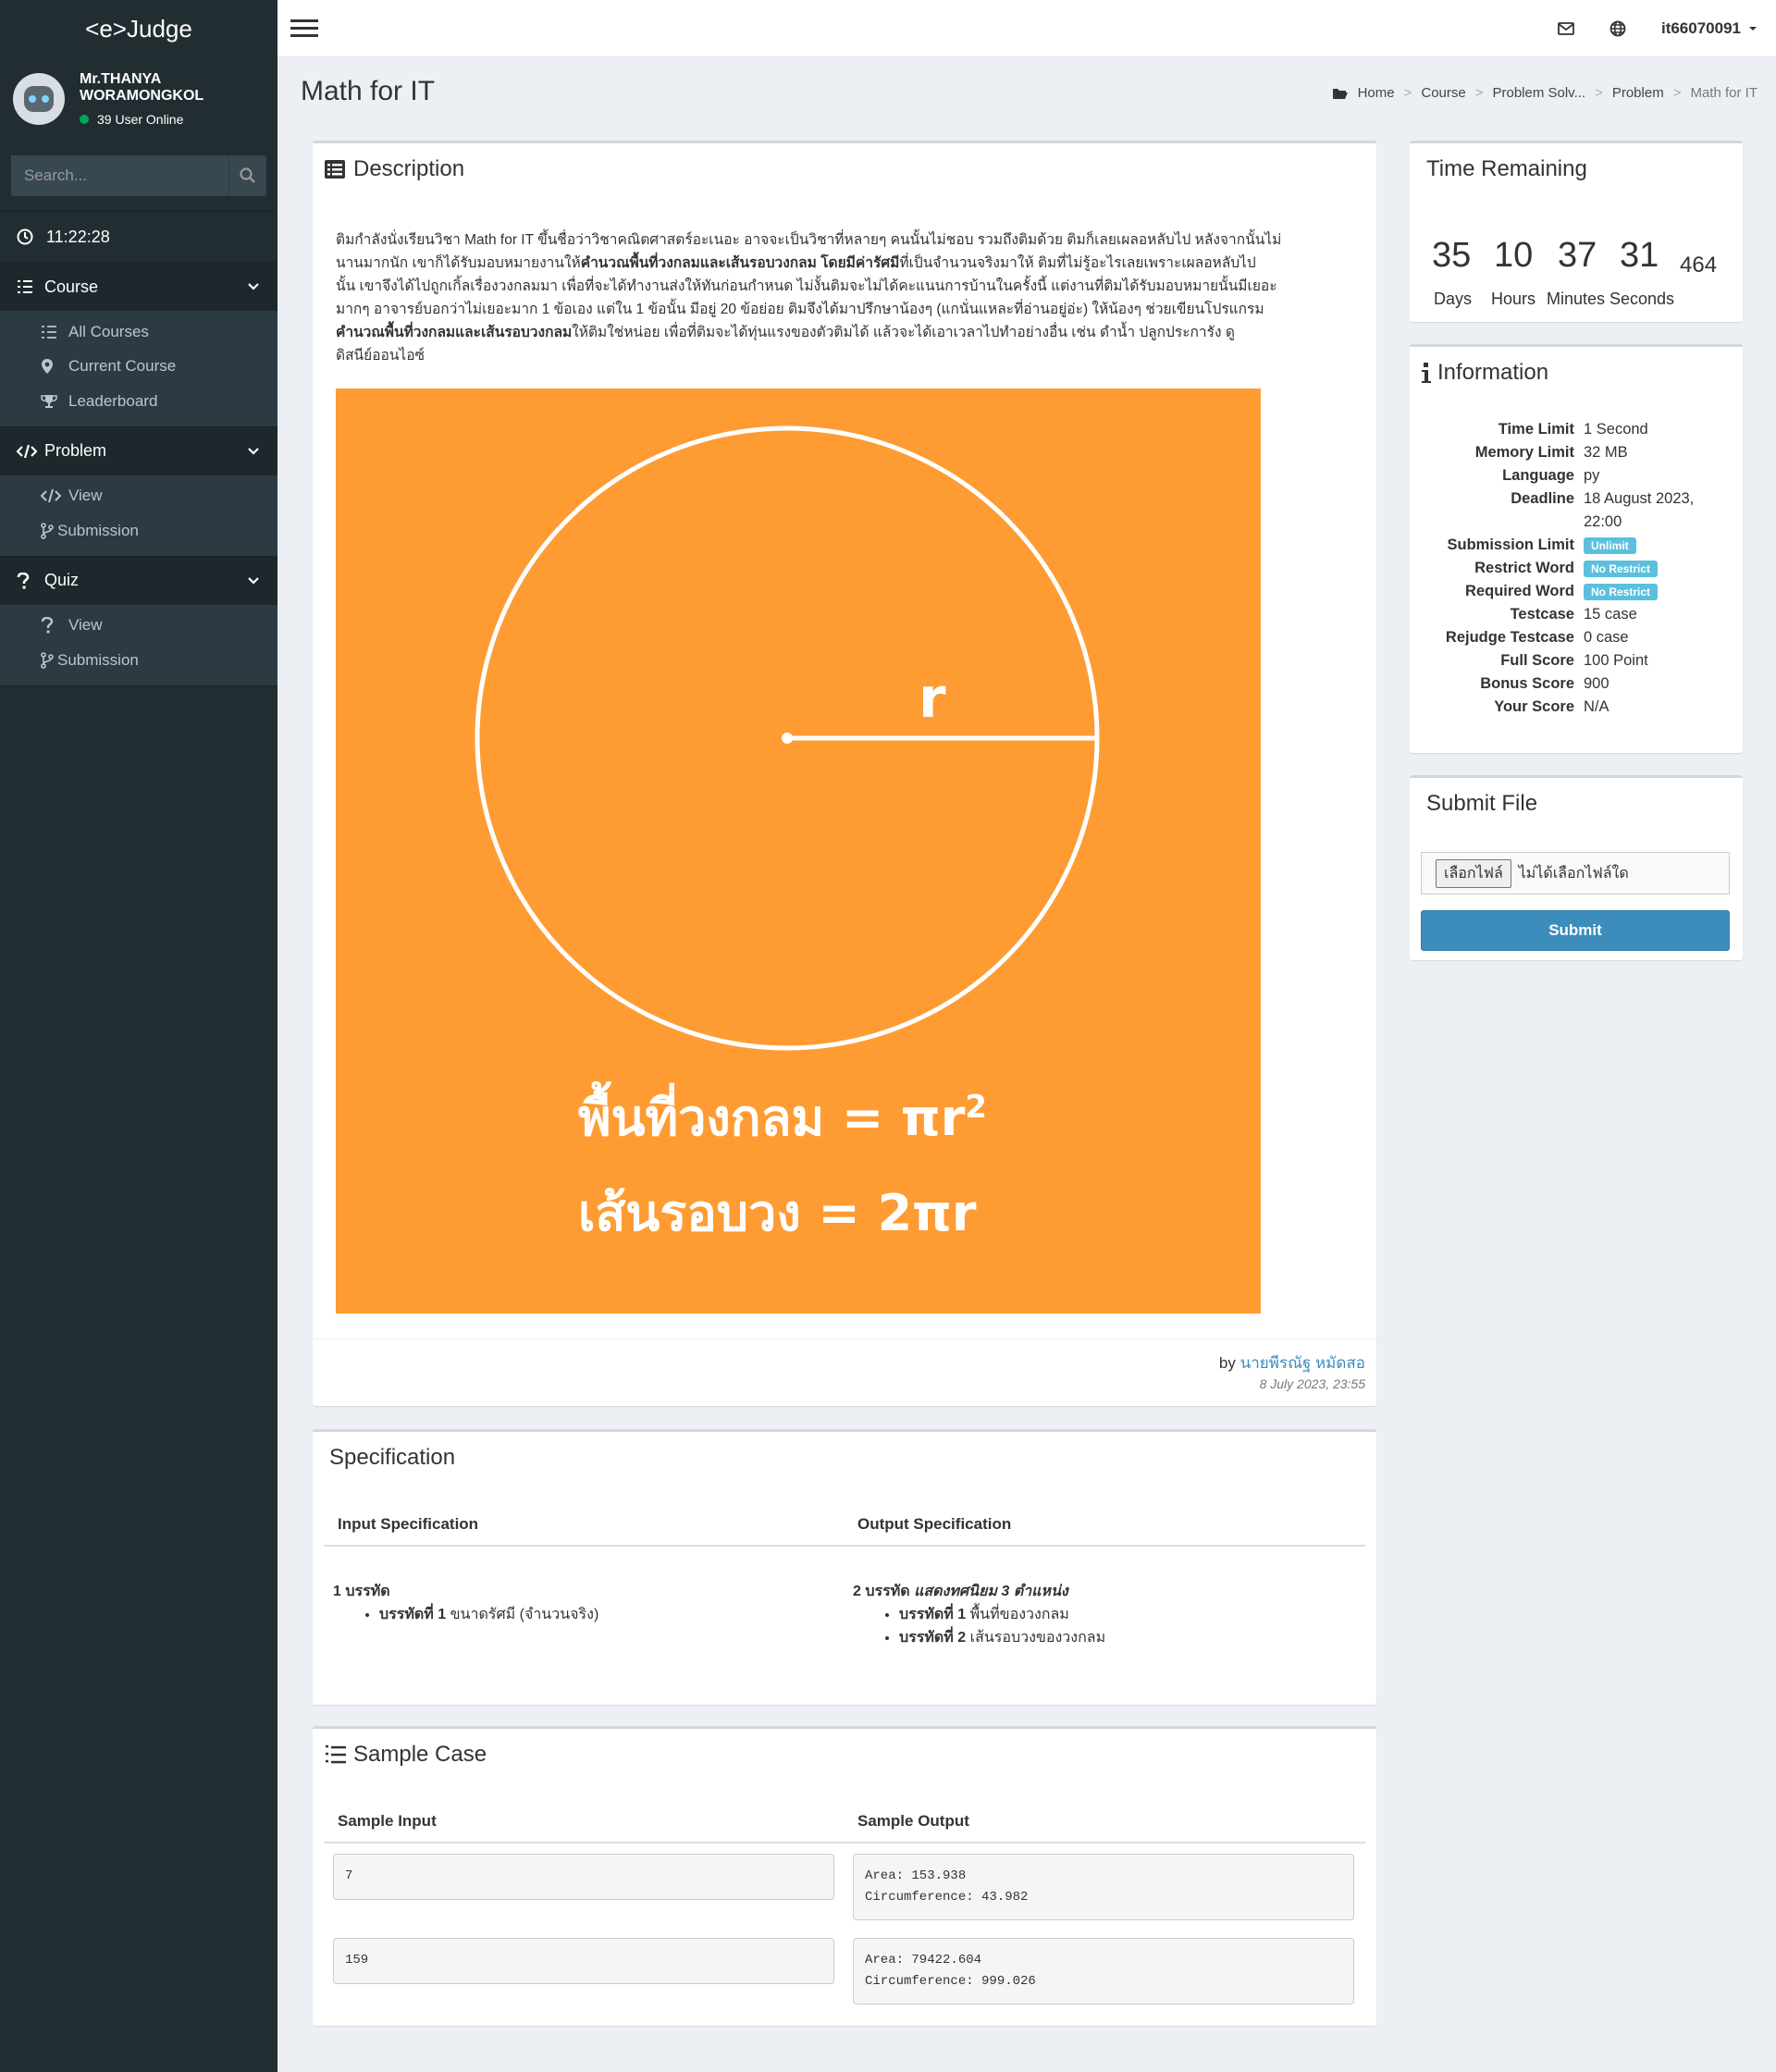 The width and height of the screenshot is (1776, 2072). What do you see at coordinates (113, 401) in the screenshot?
I see `sidebar-item-label: Leaderboard` at bounding box center [113, 401].